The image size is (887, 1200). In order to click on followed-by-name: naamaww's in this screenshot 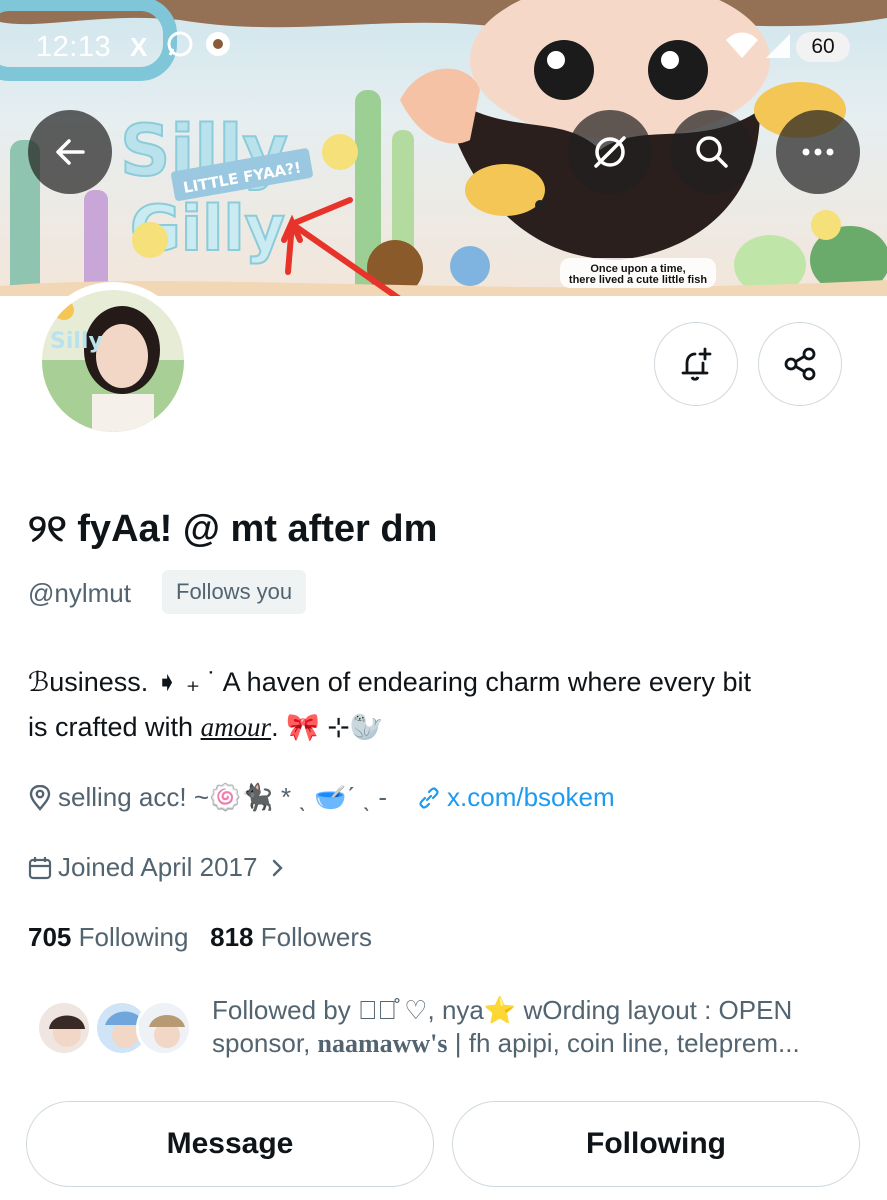, I will do `click(382, 1043)`.